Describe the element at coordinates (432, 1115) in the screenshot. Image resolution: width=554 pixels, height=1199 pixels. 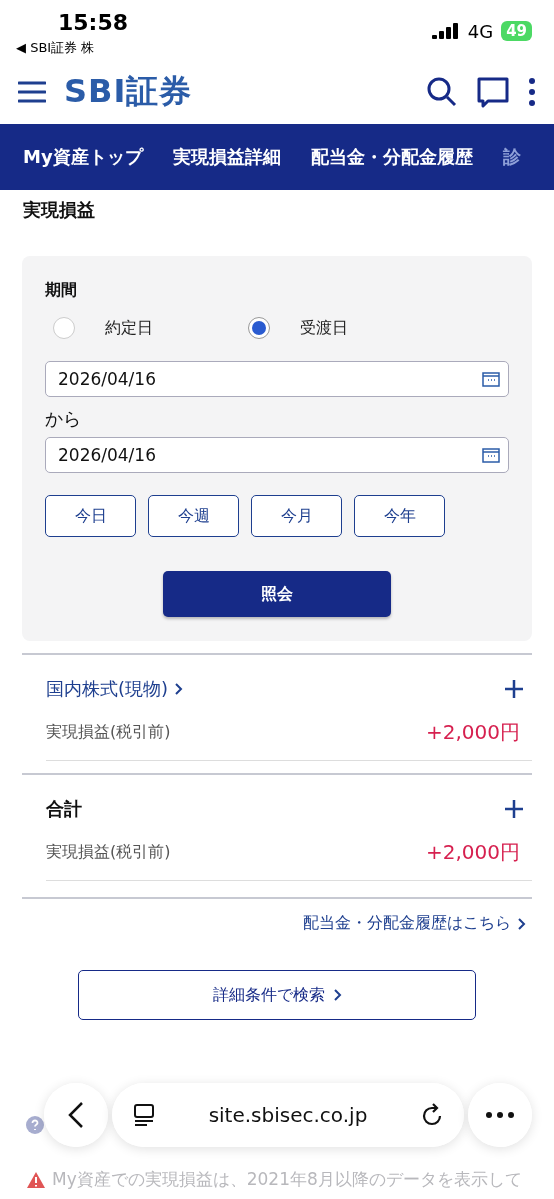
I see `reload-icon` at that location.